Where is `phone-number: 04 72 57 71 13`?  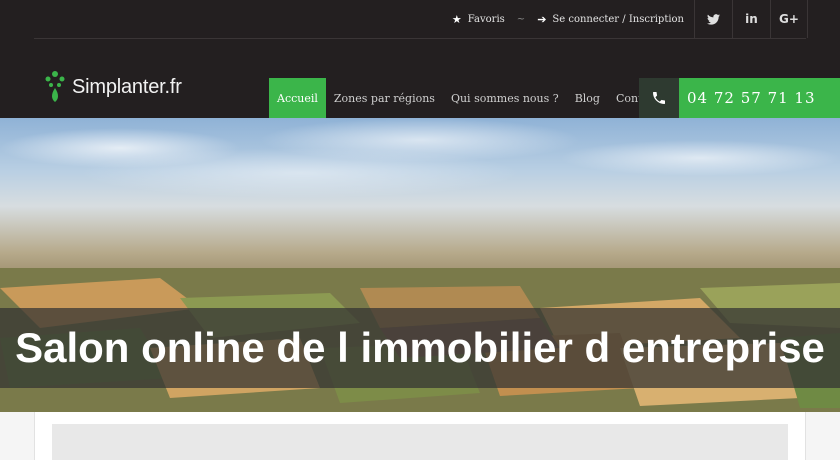
phone-number: 04 72 57 71 13 is located at coordinates (759, 98).